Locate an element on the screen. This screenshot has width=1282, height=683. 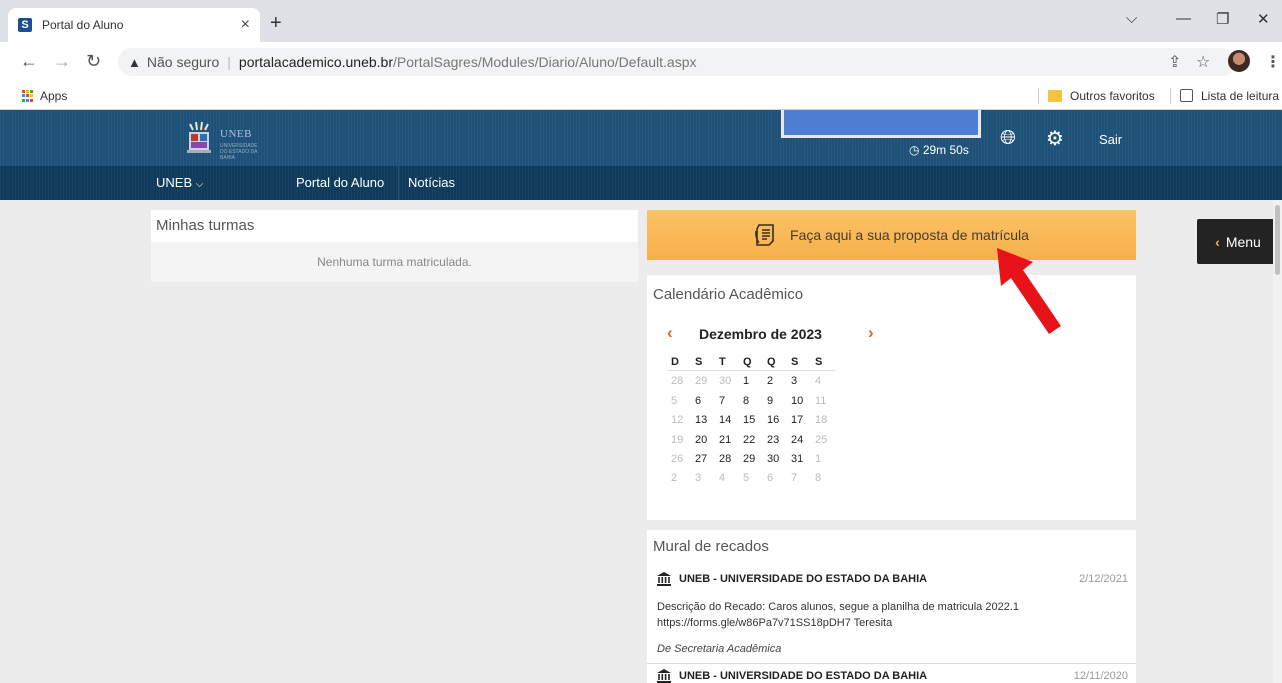
calendar-day: 12 is located at coordinates (679, 420).